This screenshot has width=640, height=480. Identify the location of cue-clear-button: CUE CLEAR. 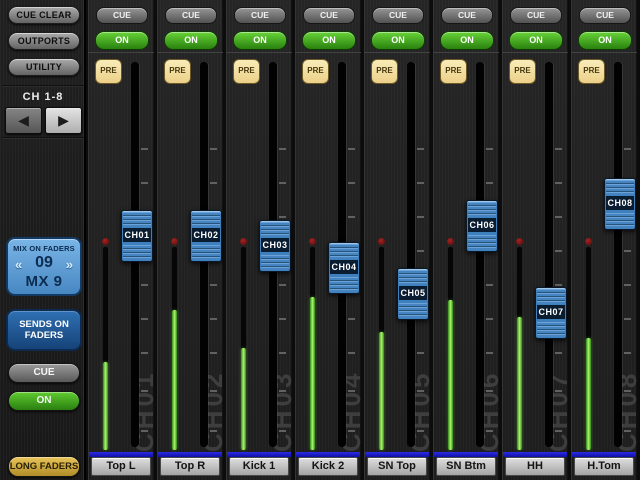
(44, 15).